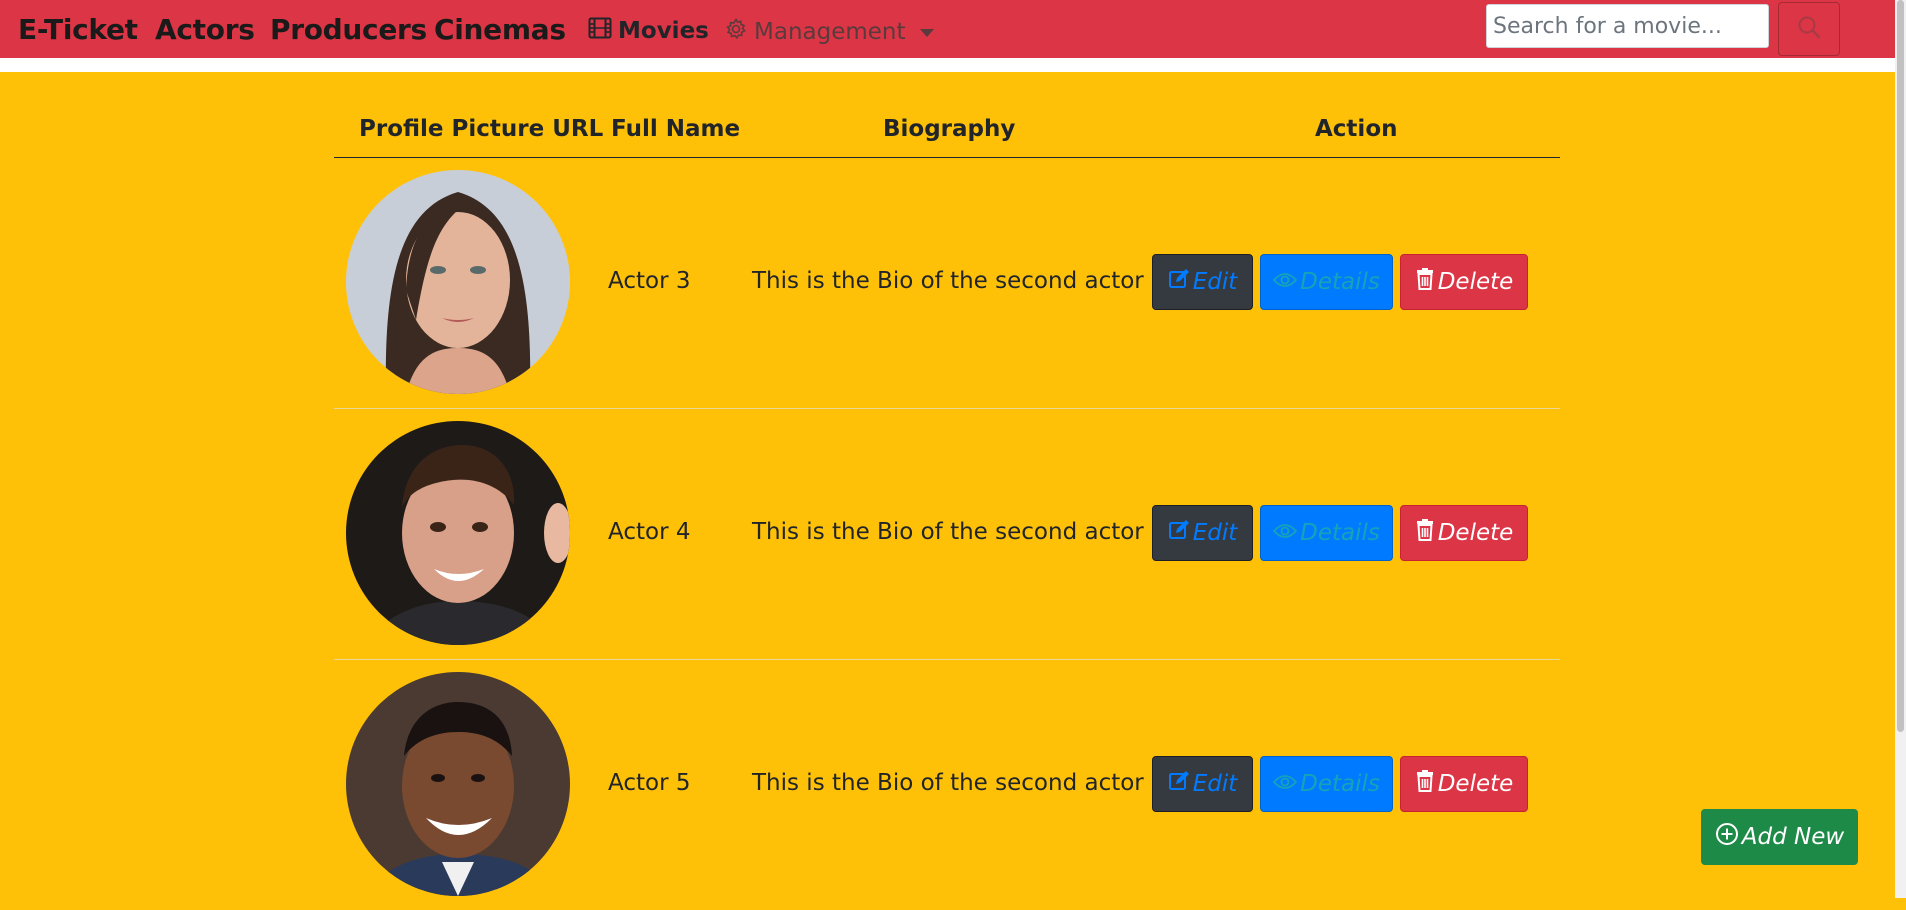 The width and height of the screenshot is (1906, 910). Describe the element at coordinates (481, 129) in the screenshot. I see `header-profile-picture: Profile Picture URL` at that location.